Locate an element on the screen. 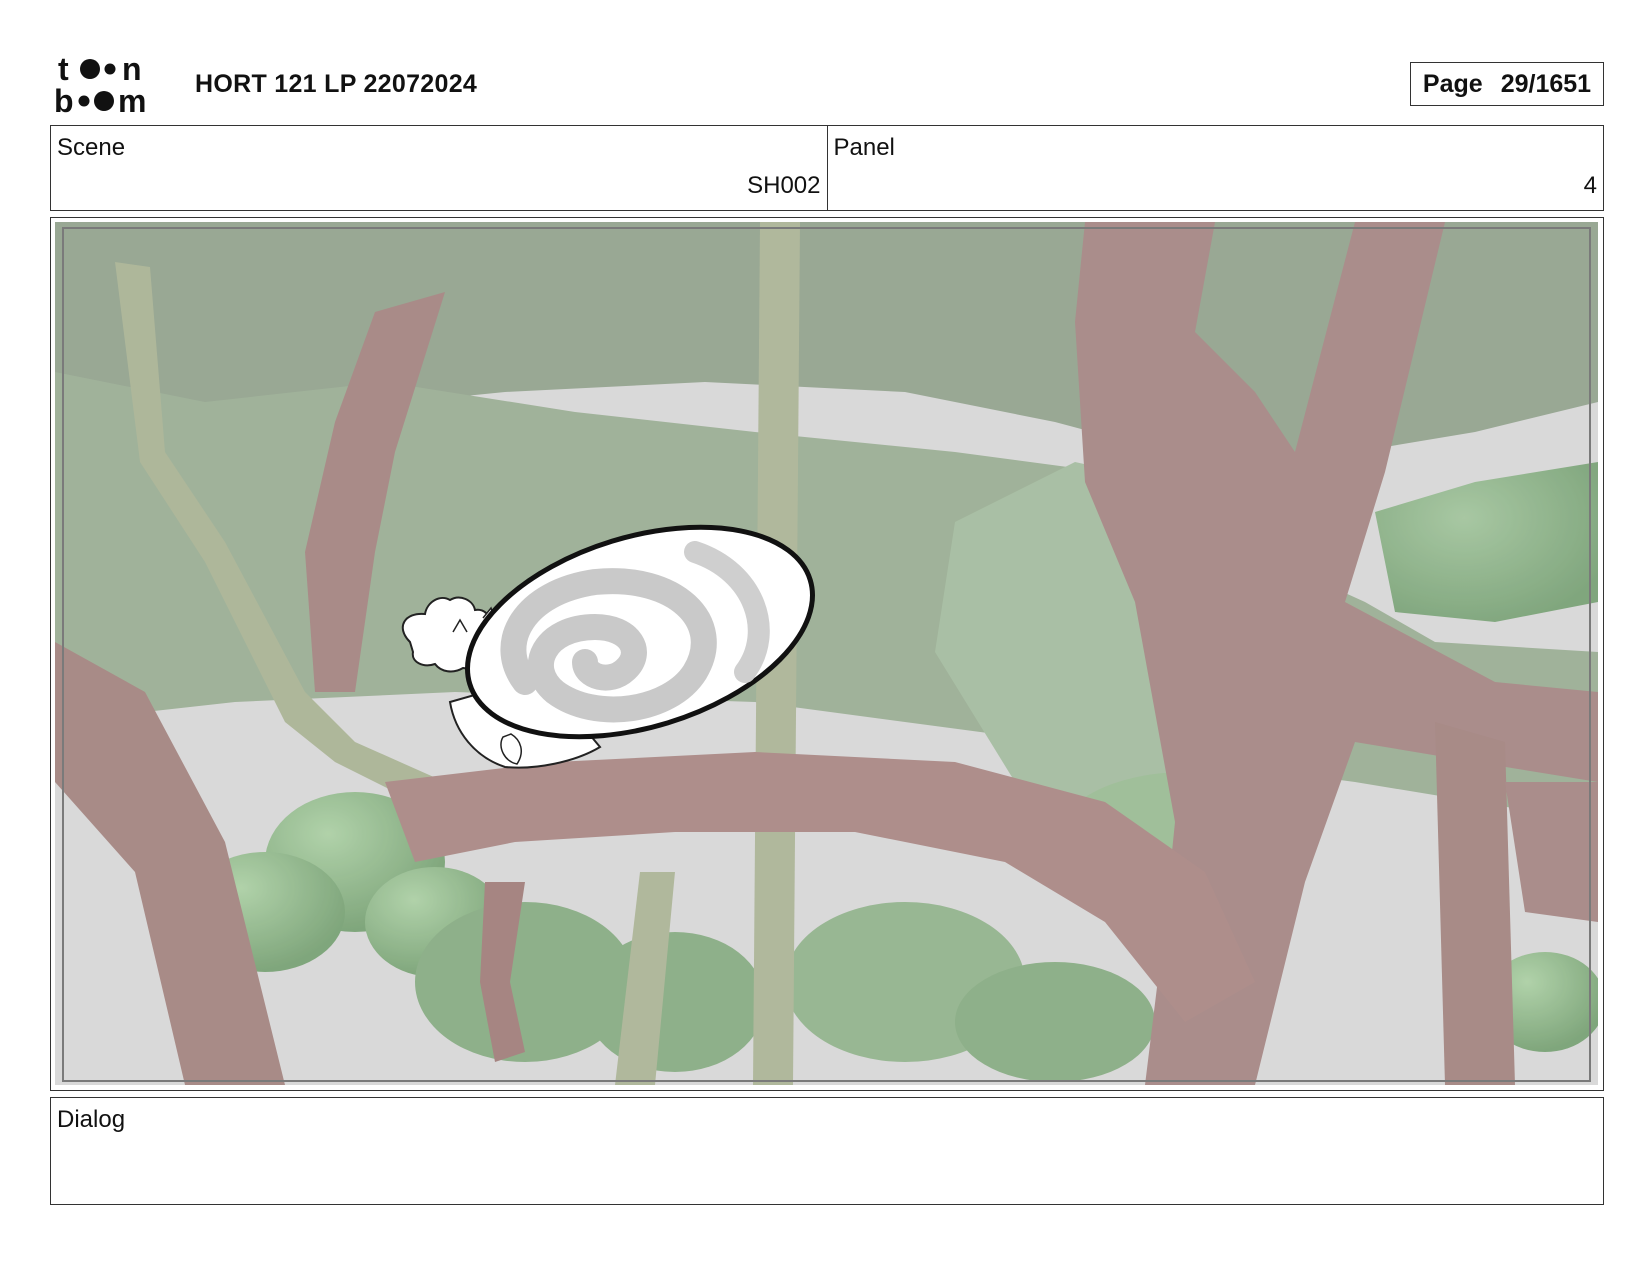 This screenshot has width=1650, height=1275. panel-value: 4 is located at coordinates (1590, 185).